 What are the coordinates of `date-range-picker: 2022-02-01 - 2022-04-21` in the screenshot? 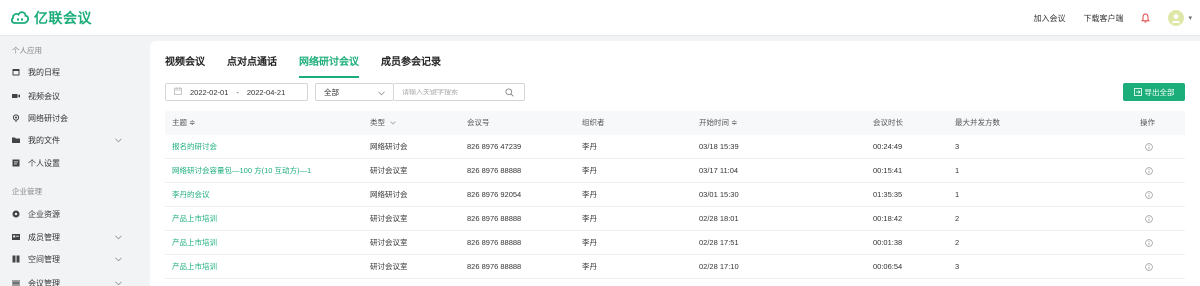 It's located at (236, 92).